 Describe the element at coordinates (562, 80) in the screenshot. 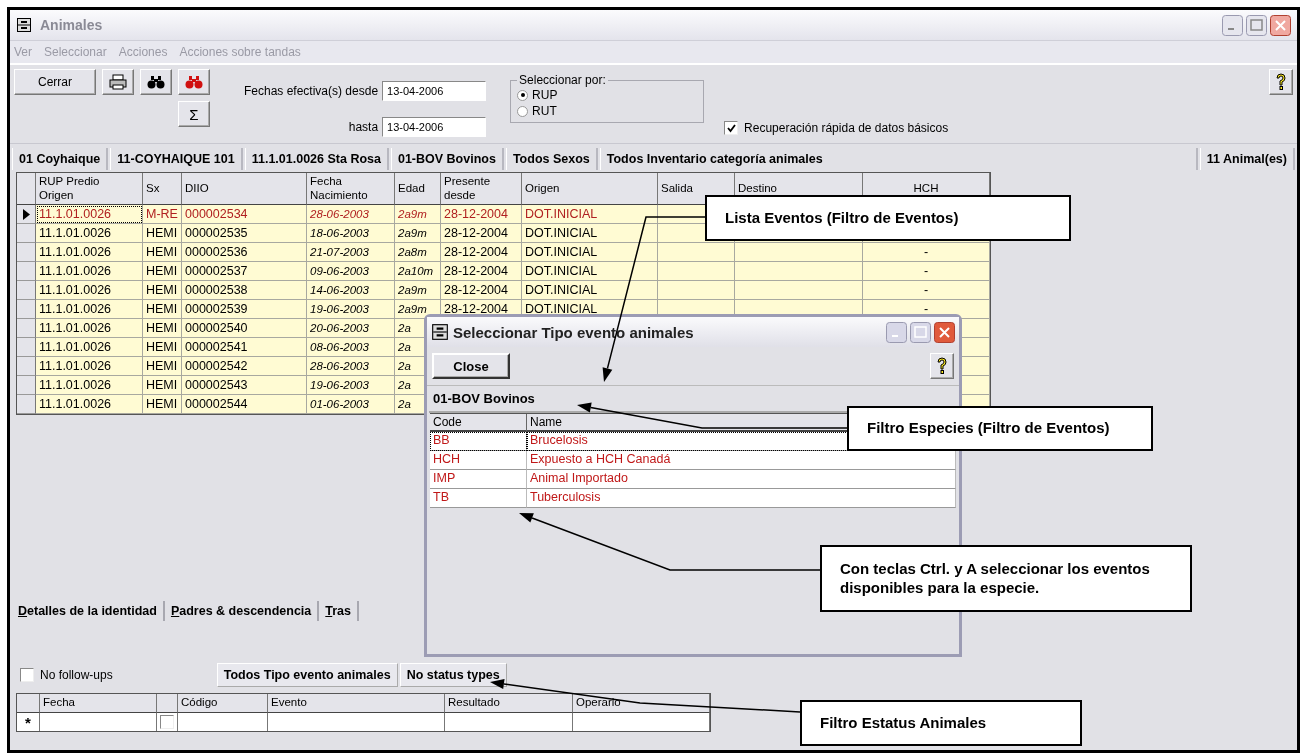

I see `group-legend: Seleccionar por:` at that location.